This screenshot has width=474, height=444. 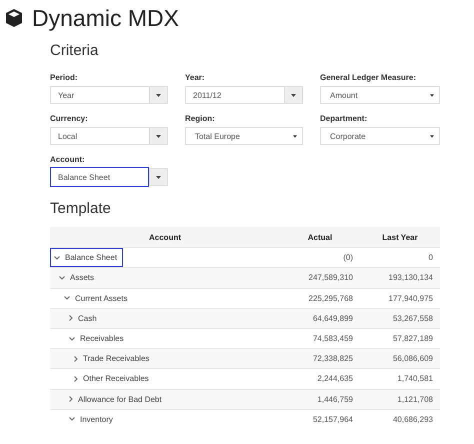 I want to click on table-cell-text: 52,157,964, so click(x=332, y=419).